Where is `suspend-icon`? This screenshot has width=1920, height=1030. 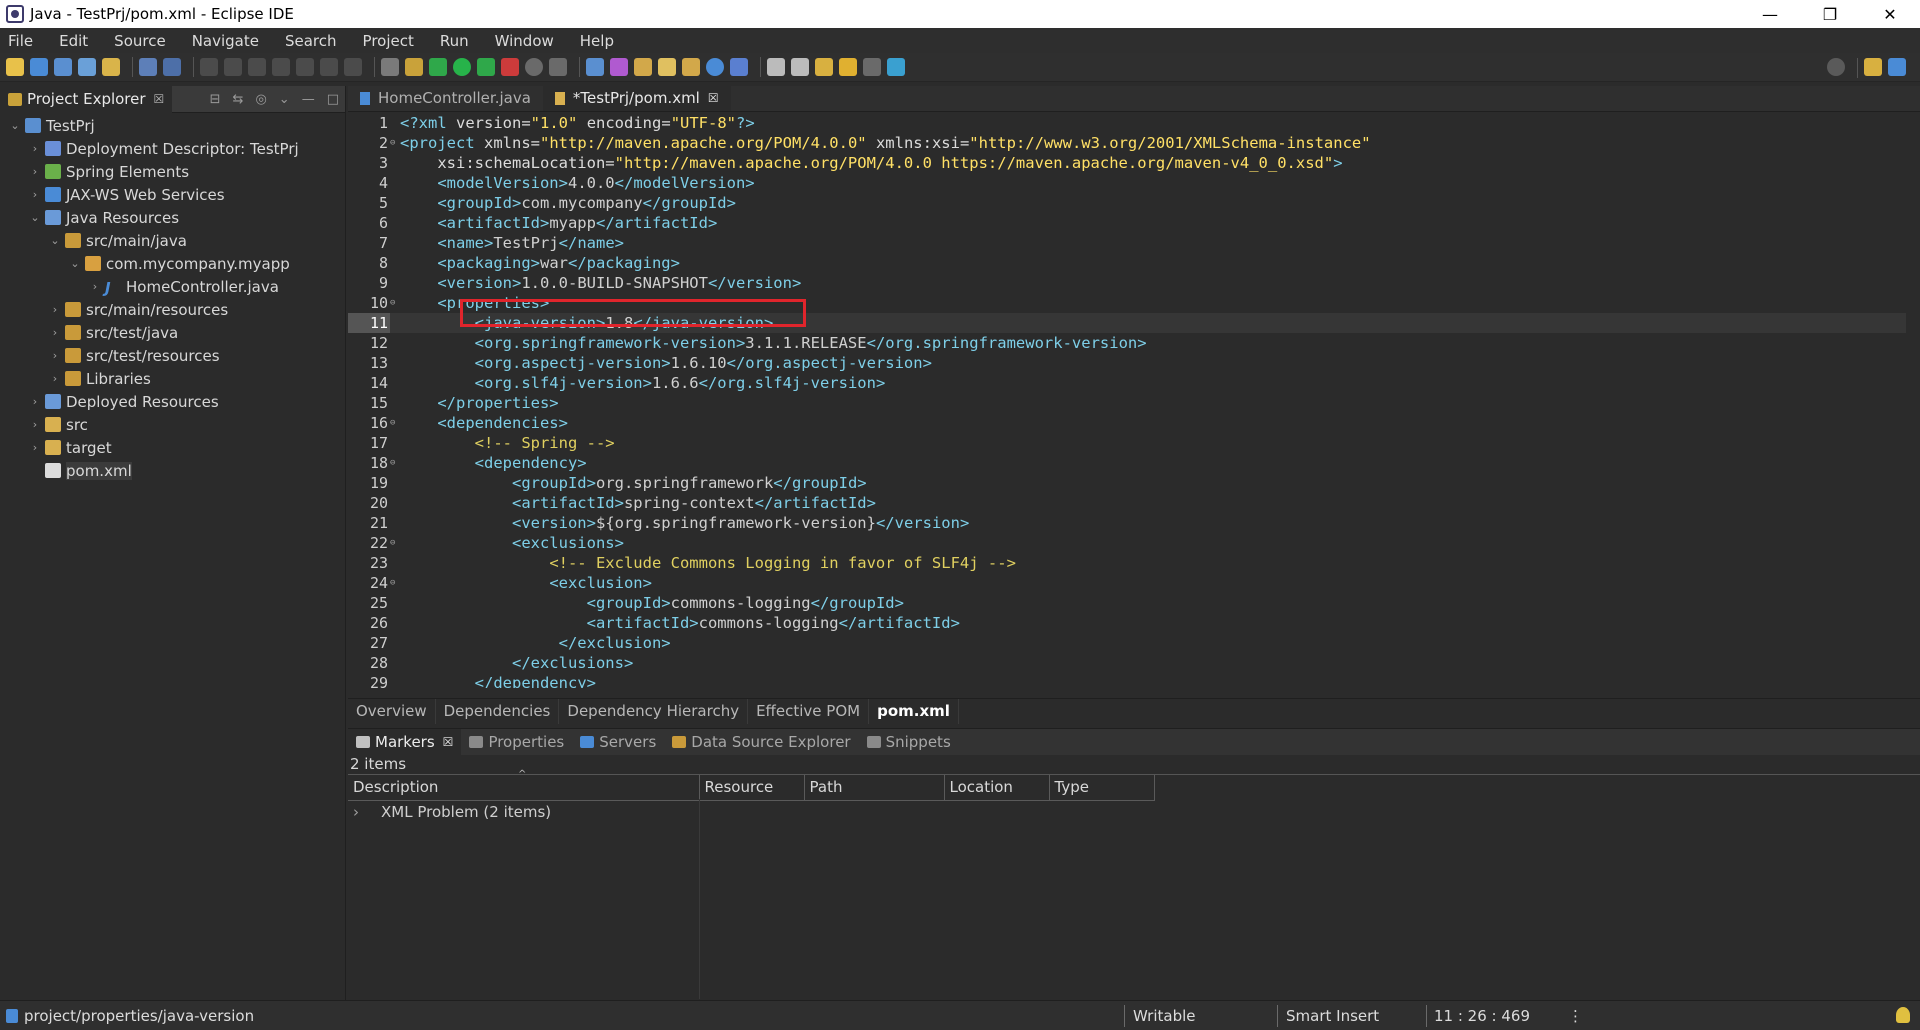
suspend-icon is located at coordinates (233, 67).